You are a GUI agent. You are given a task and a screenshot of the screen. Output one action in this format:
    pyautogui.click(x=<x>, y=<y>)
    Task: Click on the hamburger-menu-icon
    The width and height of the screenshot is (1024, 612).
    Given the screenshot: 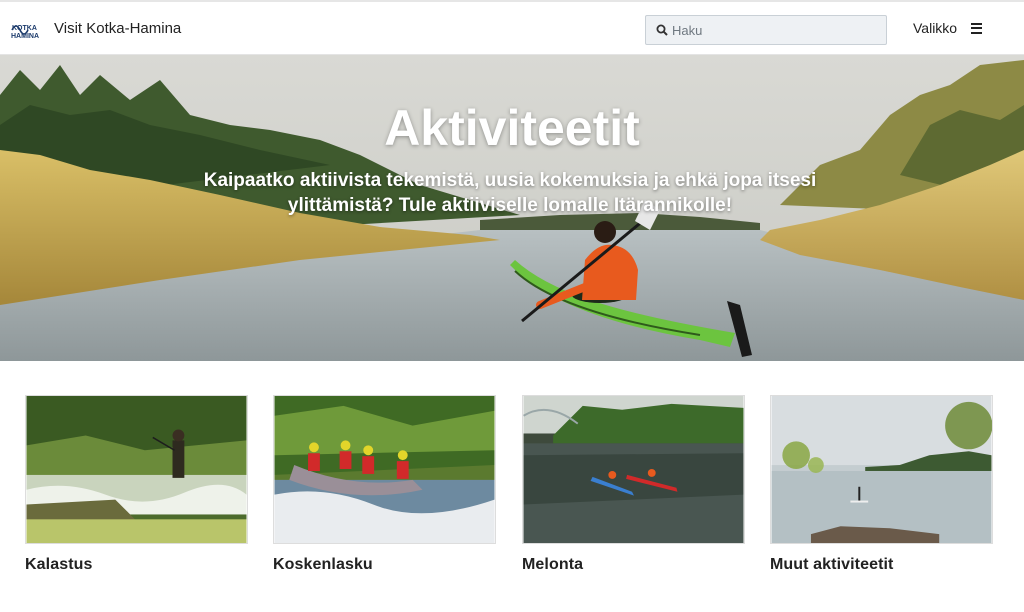 What is the action you would take?
    pyautogui.click(x=977, y=28)
    